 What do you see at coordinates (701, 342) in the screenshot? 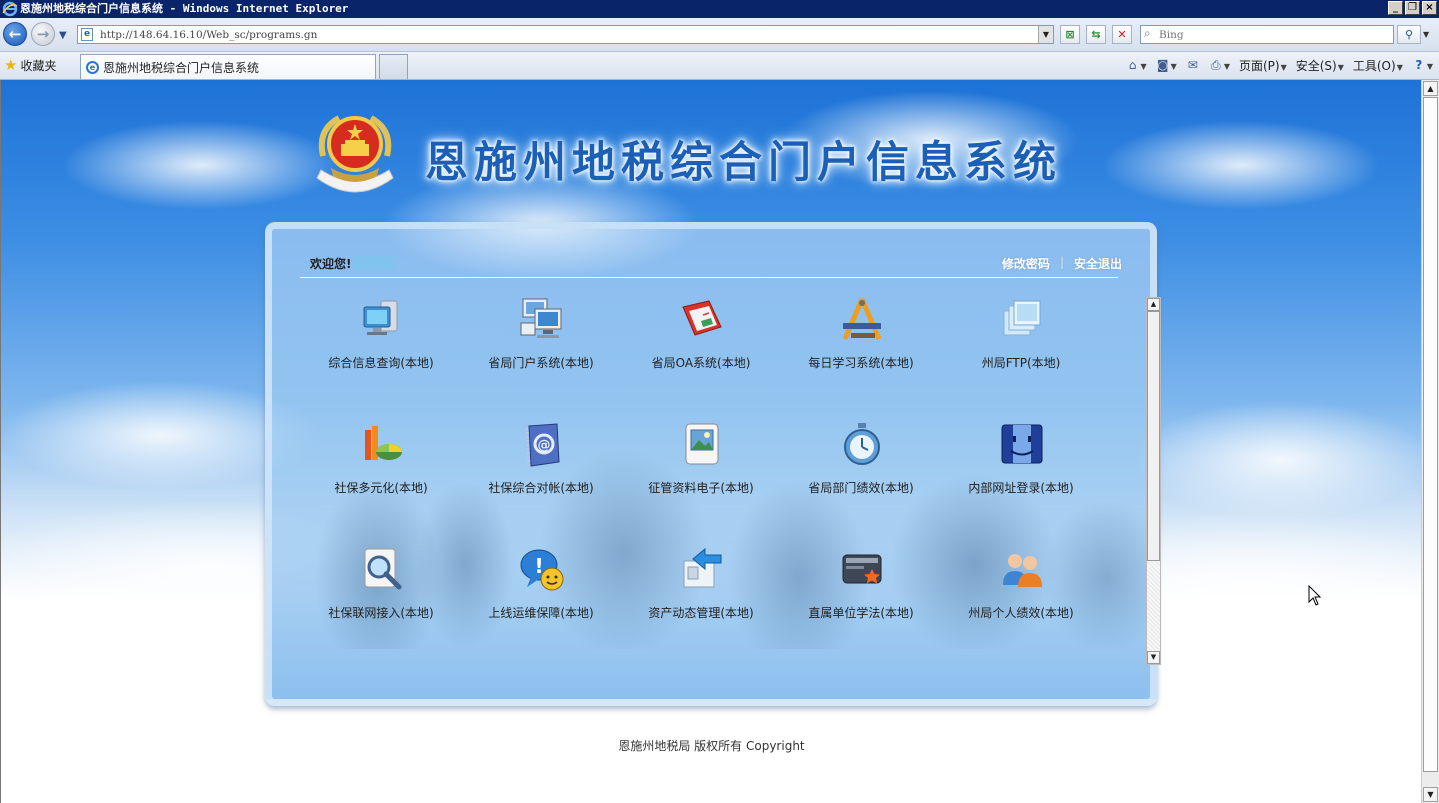
I see `app-item: 省局OA系统(本地)` at bounding box center [701, 342].